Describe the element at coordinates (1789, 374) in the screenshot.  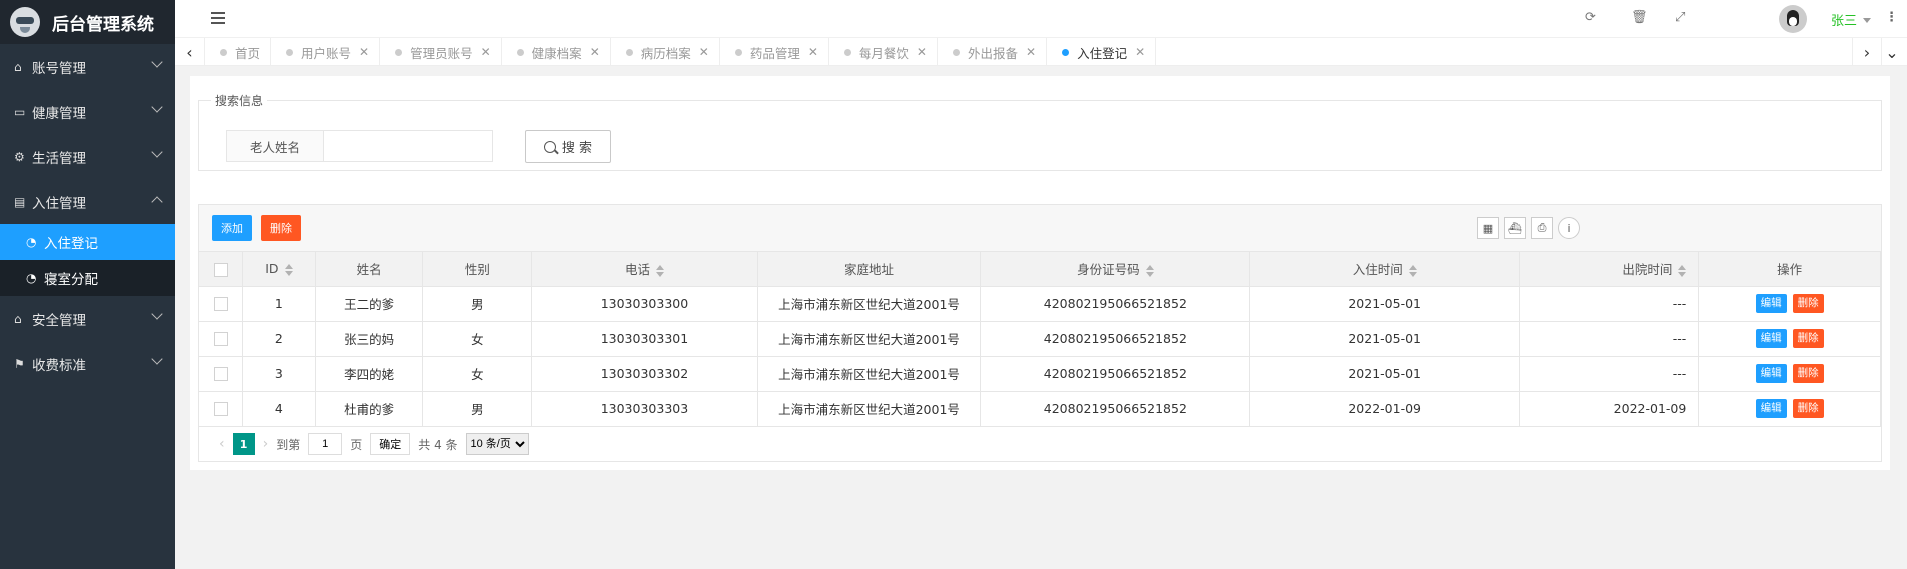
I see `cell-actions: 编辑 删除` at that location.